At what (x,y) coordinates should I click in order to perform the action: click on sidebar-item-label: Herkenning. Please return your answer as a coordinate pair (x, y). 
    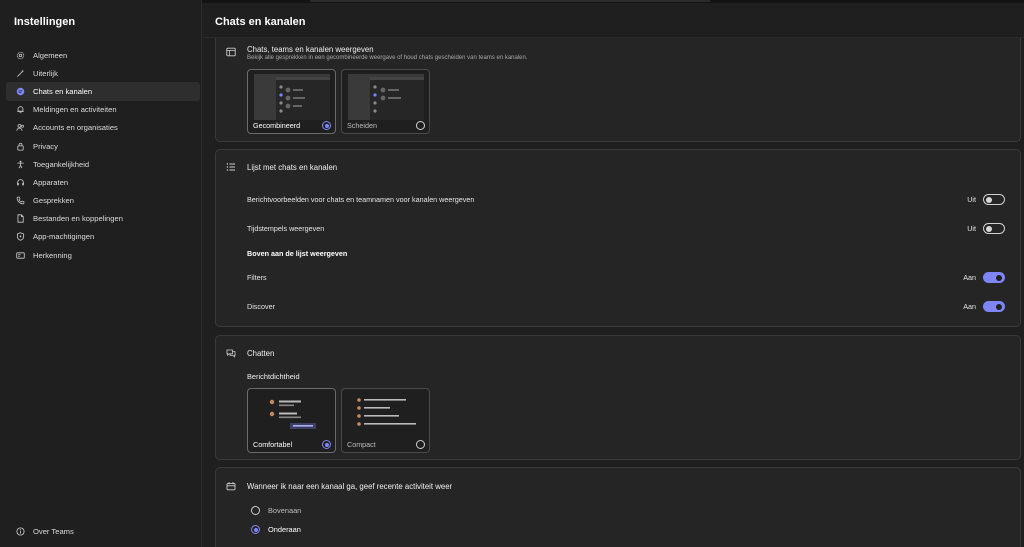
    Looking at the image, I should click on (52, 255).